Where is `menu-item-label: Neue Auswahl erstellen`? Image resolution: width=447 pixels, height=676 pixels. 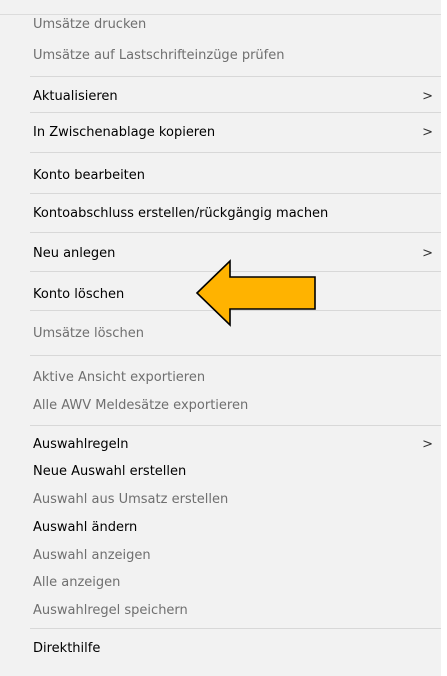 menu-item-label: Neue Auswahl erstellen is located at coordinates (110, 471).